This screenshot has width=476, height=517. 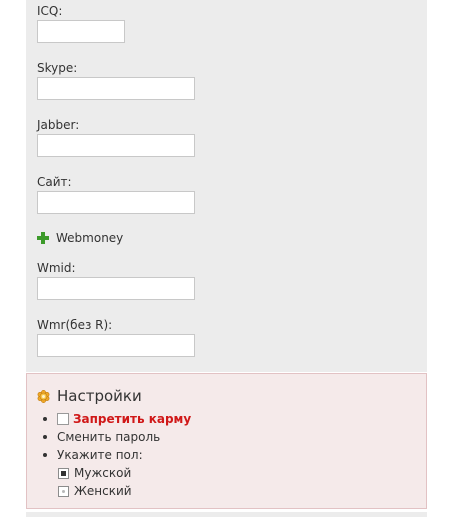 I want to click on female-label: Женский, so click(x=103, y=491).